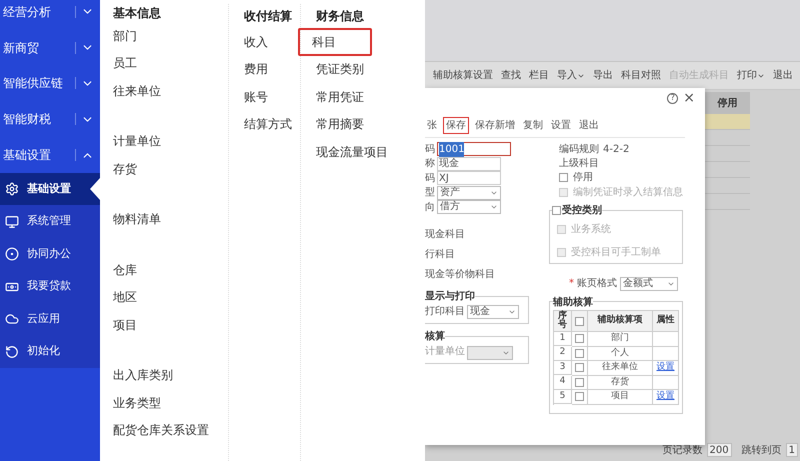 The image size is (800, 461). I want to click on sidebar-item: 我要贷款, so click(50, 286).